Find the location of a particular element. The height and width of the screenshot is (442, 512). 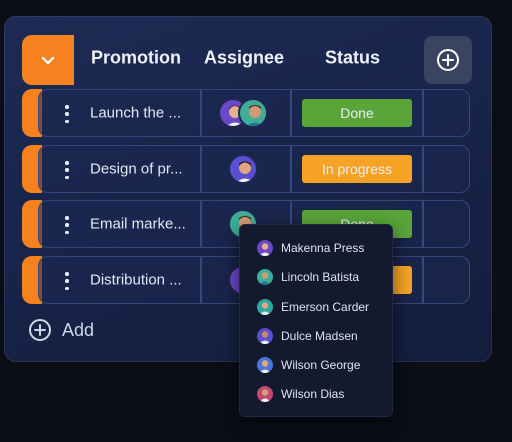

assignee-name: Emerson Carder is located at coordinates (325, 307).